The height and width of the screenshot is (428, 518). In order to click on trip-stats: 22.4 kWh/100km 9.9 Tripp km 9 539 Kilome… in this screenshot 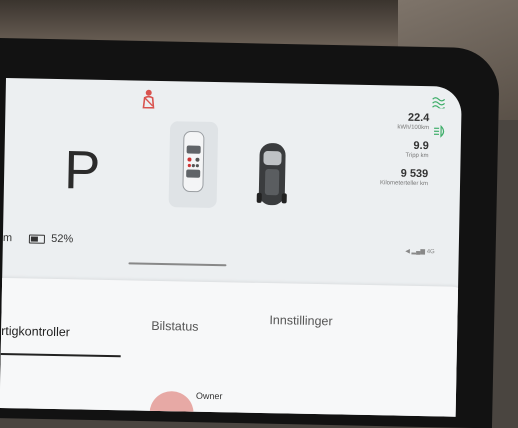, I will do `click(405, 153)`.